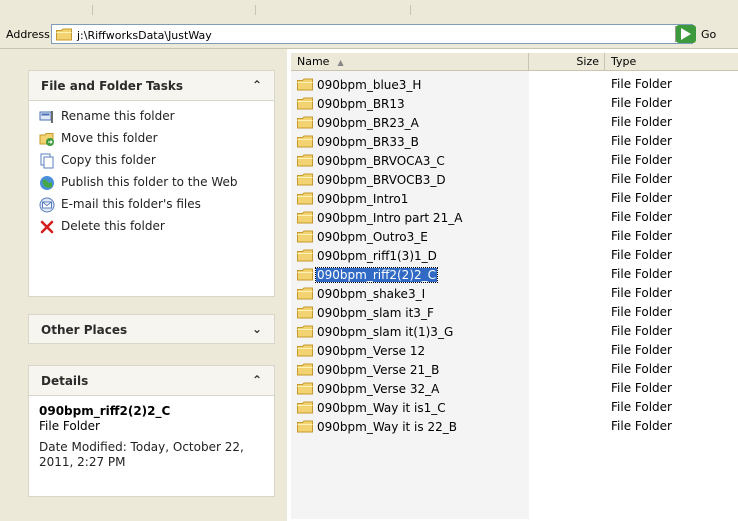 This screenshot has width=738, height=521. What do you see at coordinates (514, 198) in the screenshot?
I see `list-item: 090bpm_Intro1 File Folder` at bounding box center [514, 198].